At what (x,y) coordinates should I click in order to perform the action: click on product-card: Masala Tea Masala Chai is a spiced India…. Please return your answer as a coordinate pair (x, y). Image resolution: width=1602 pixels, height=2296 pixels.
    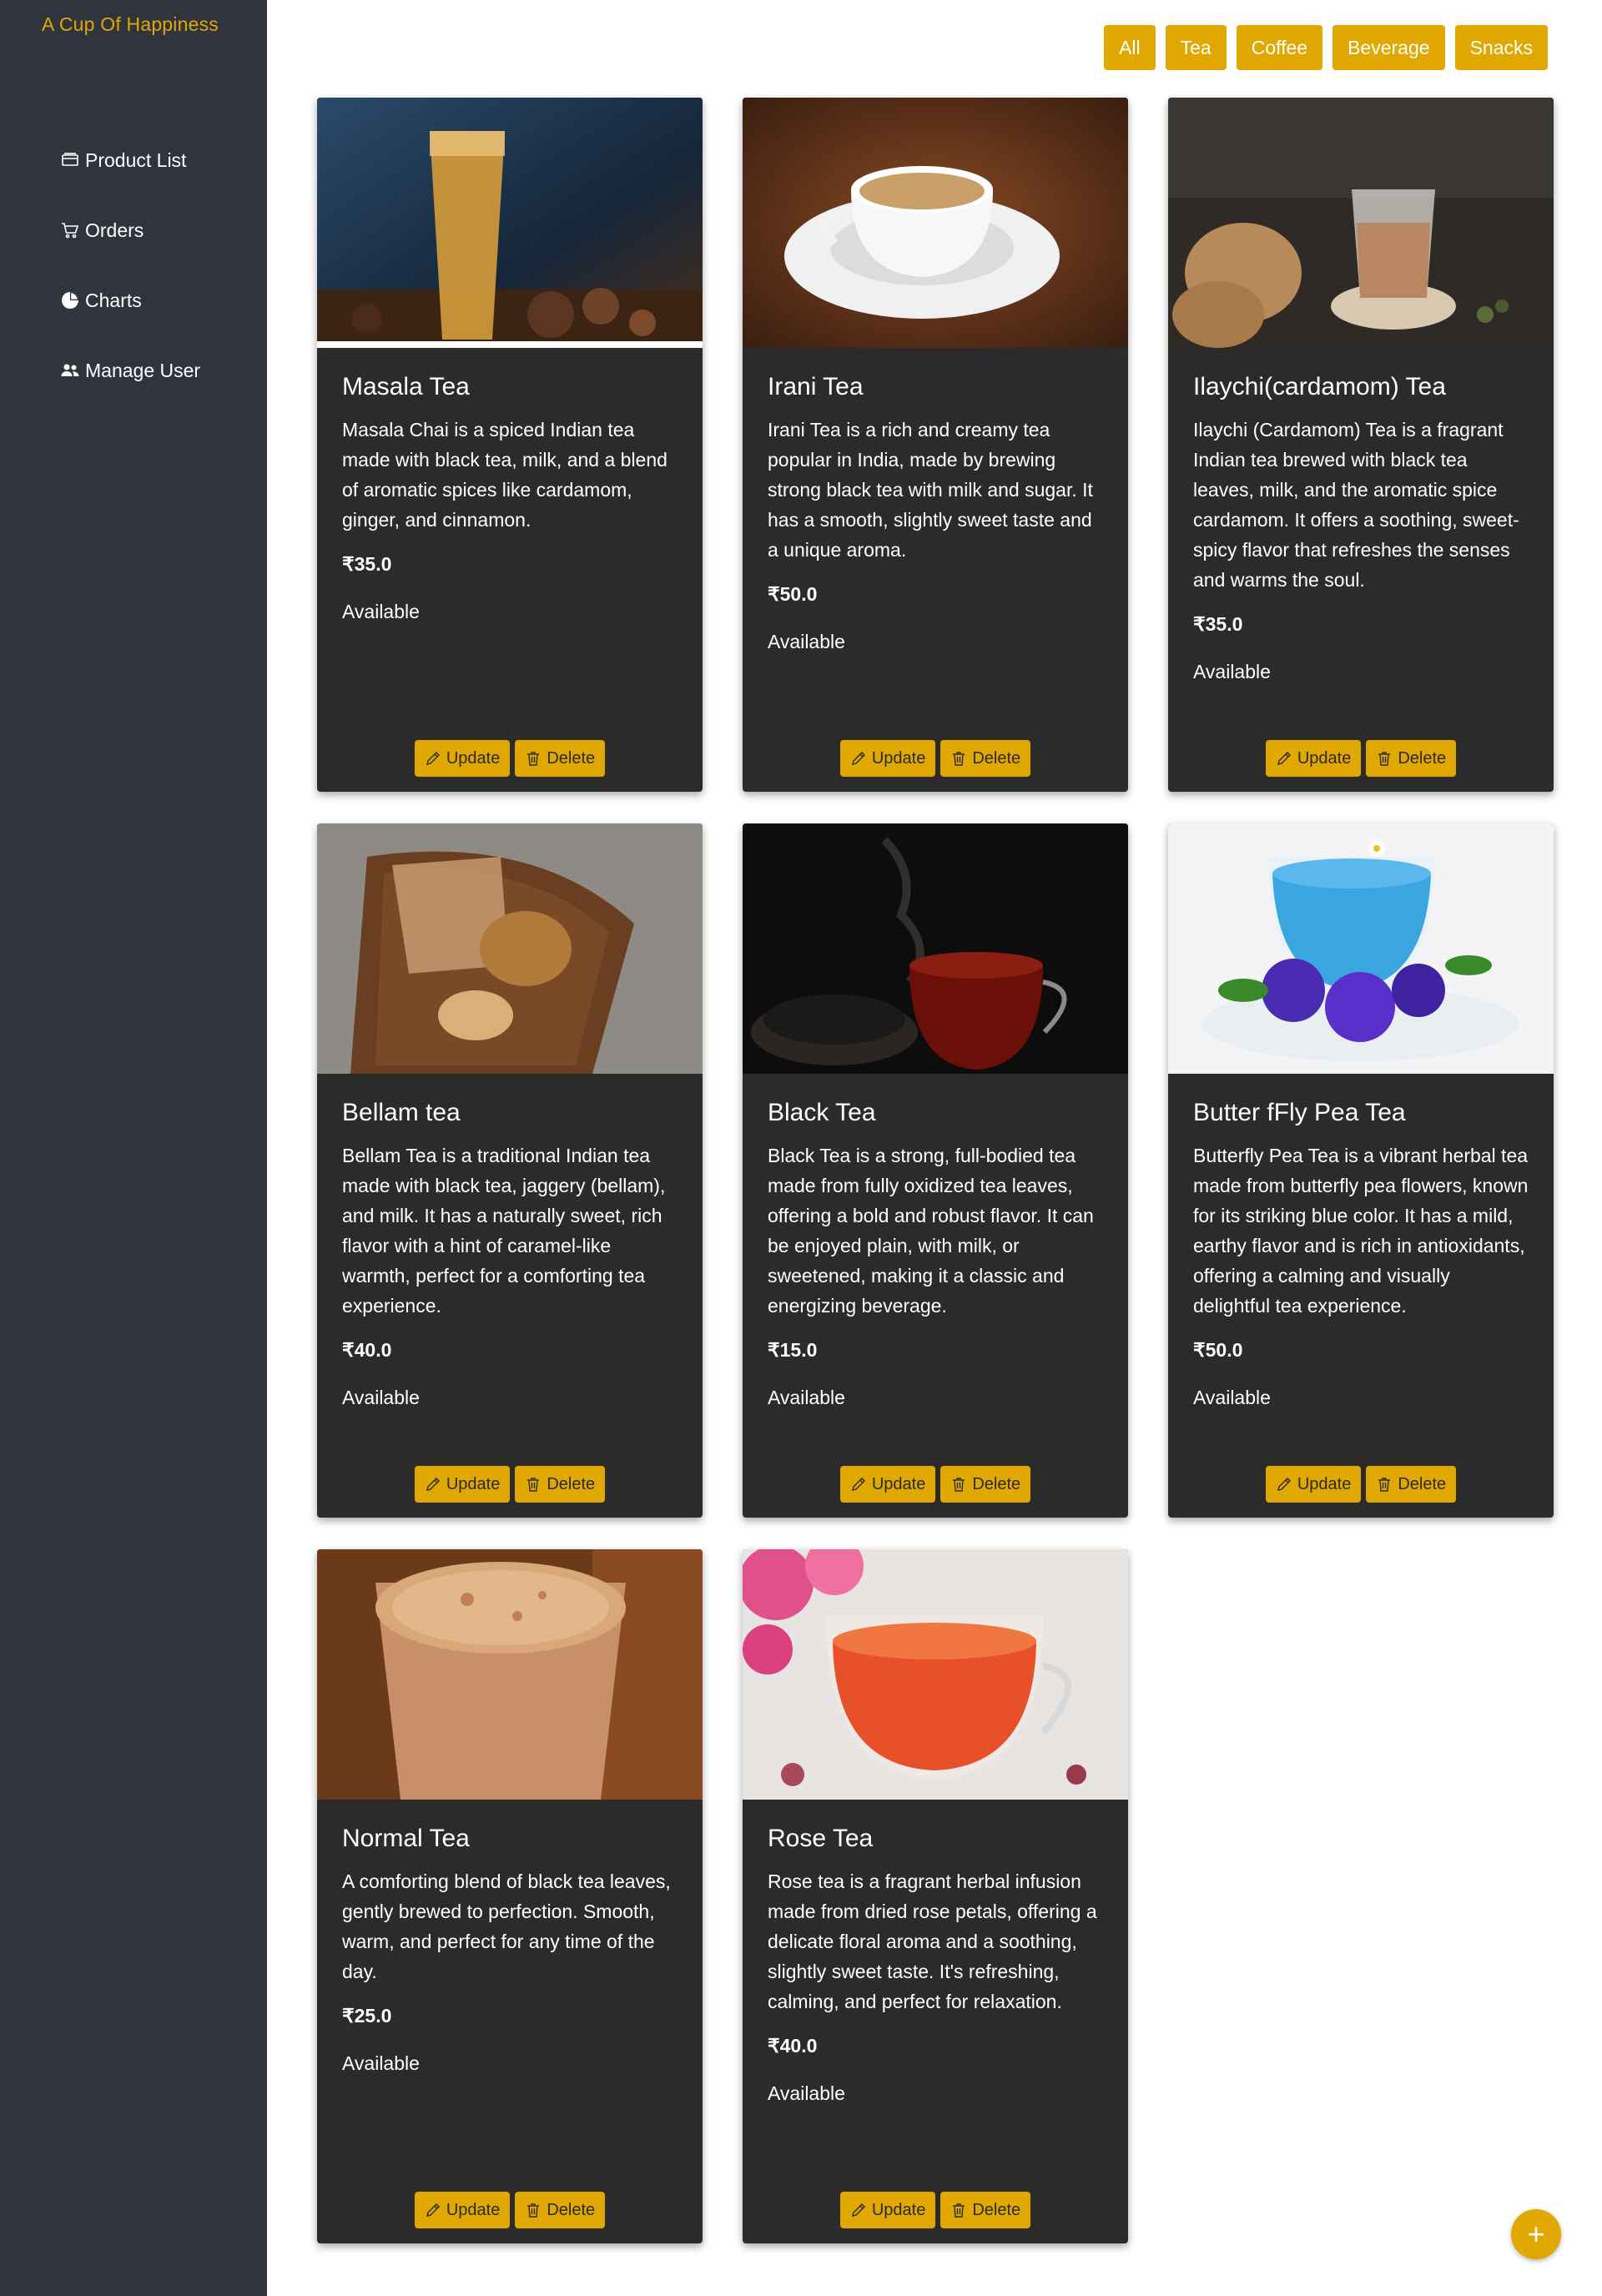
    Looking at the image, I should click on (510, 445).